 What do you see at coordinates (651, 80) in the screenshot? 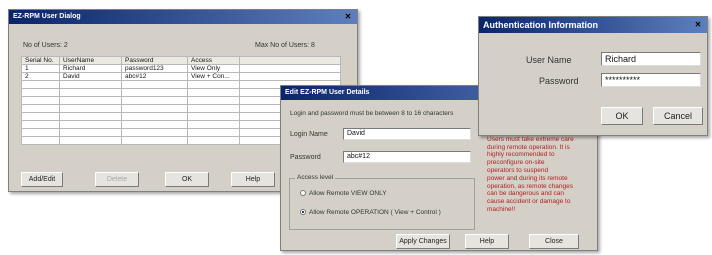
I see `auth-password-field: **********` at bounding box center [651, 80].